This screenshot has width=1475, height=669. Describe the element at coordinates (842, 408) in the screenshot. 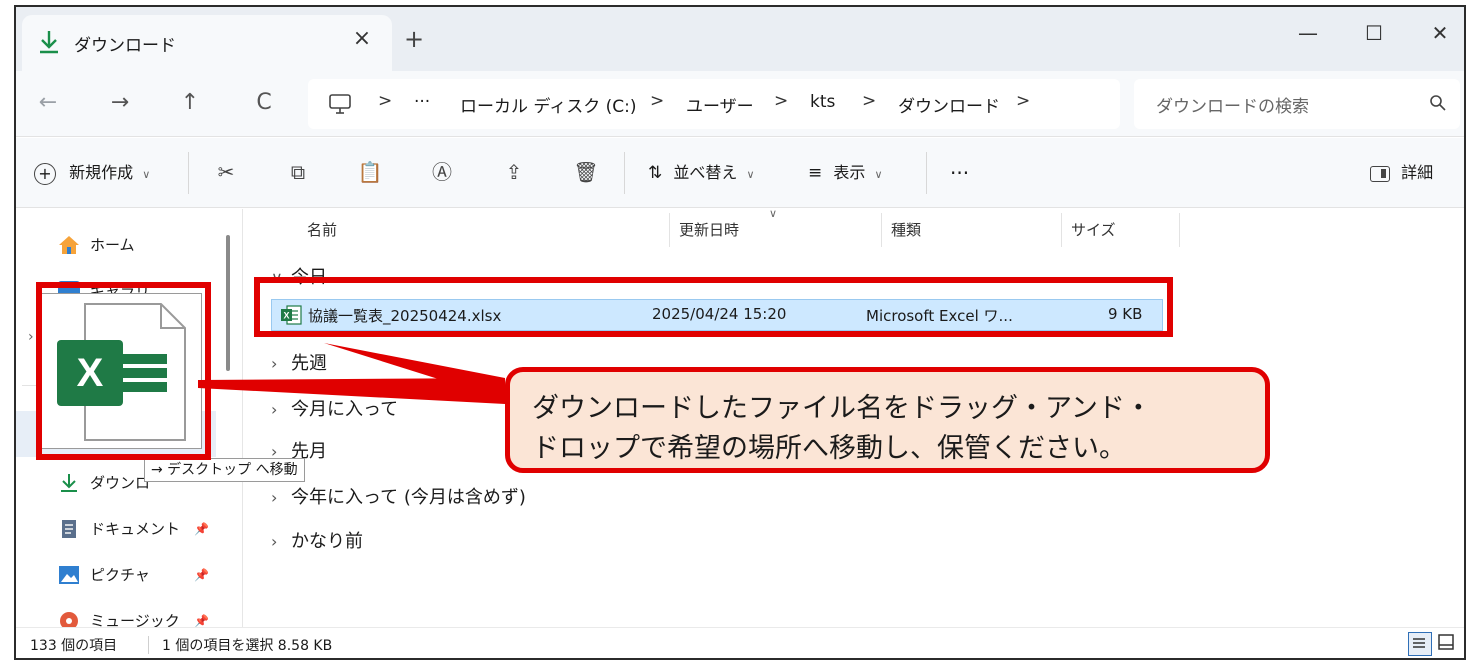

I see `callout-line-1: ダウンロードしたファイル名をドラッグ・アンド・` at that location.